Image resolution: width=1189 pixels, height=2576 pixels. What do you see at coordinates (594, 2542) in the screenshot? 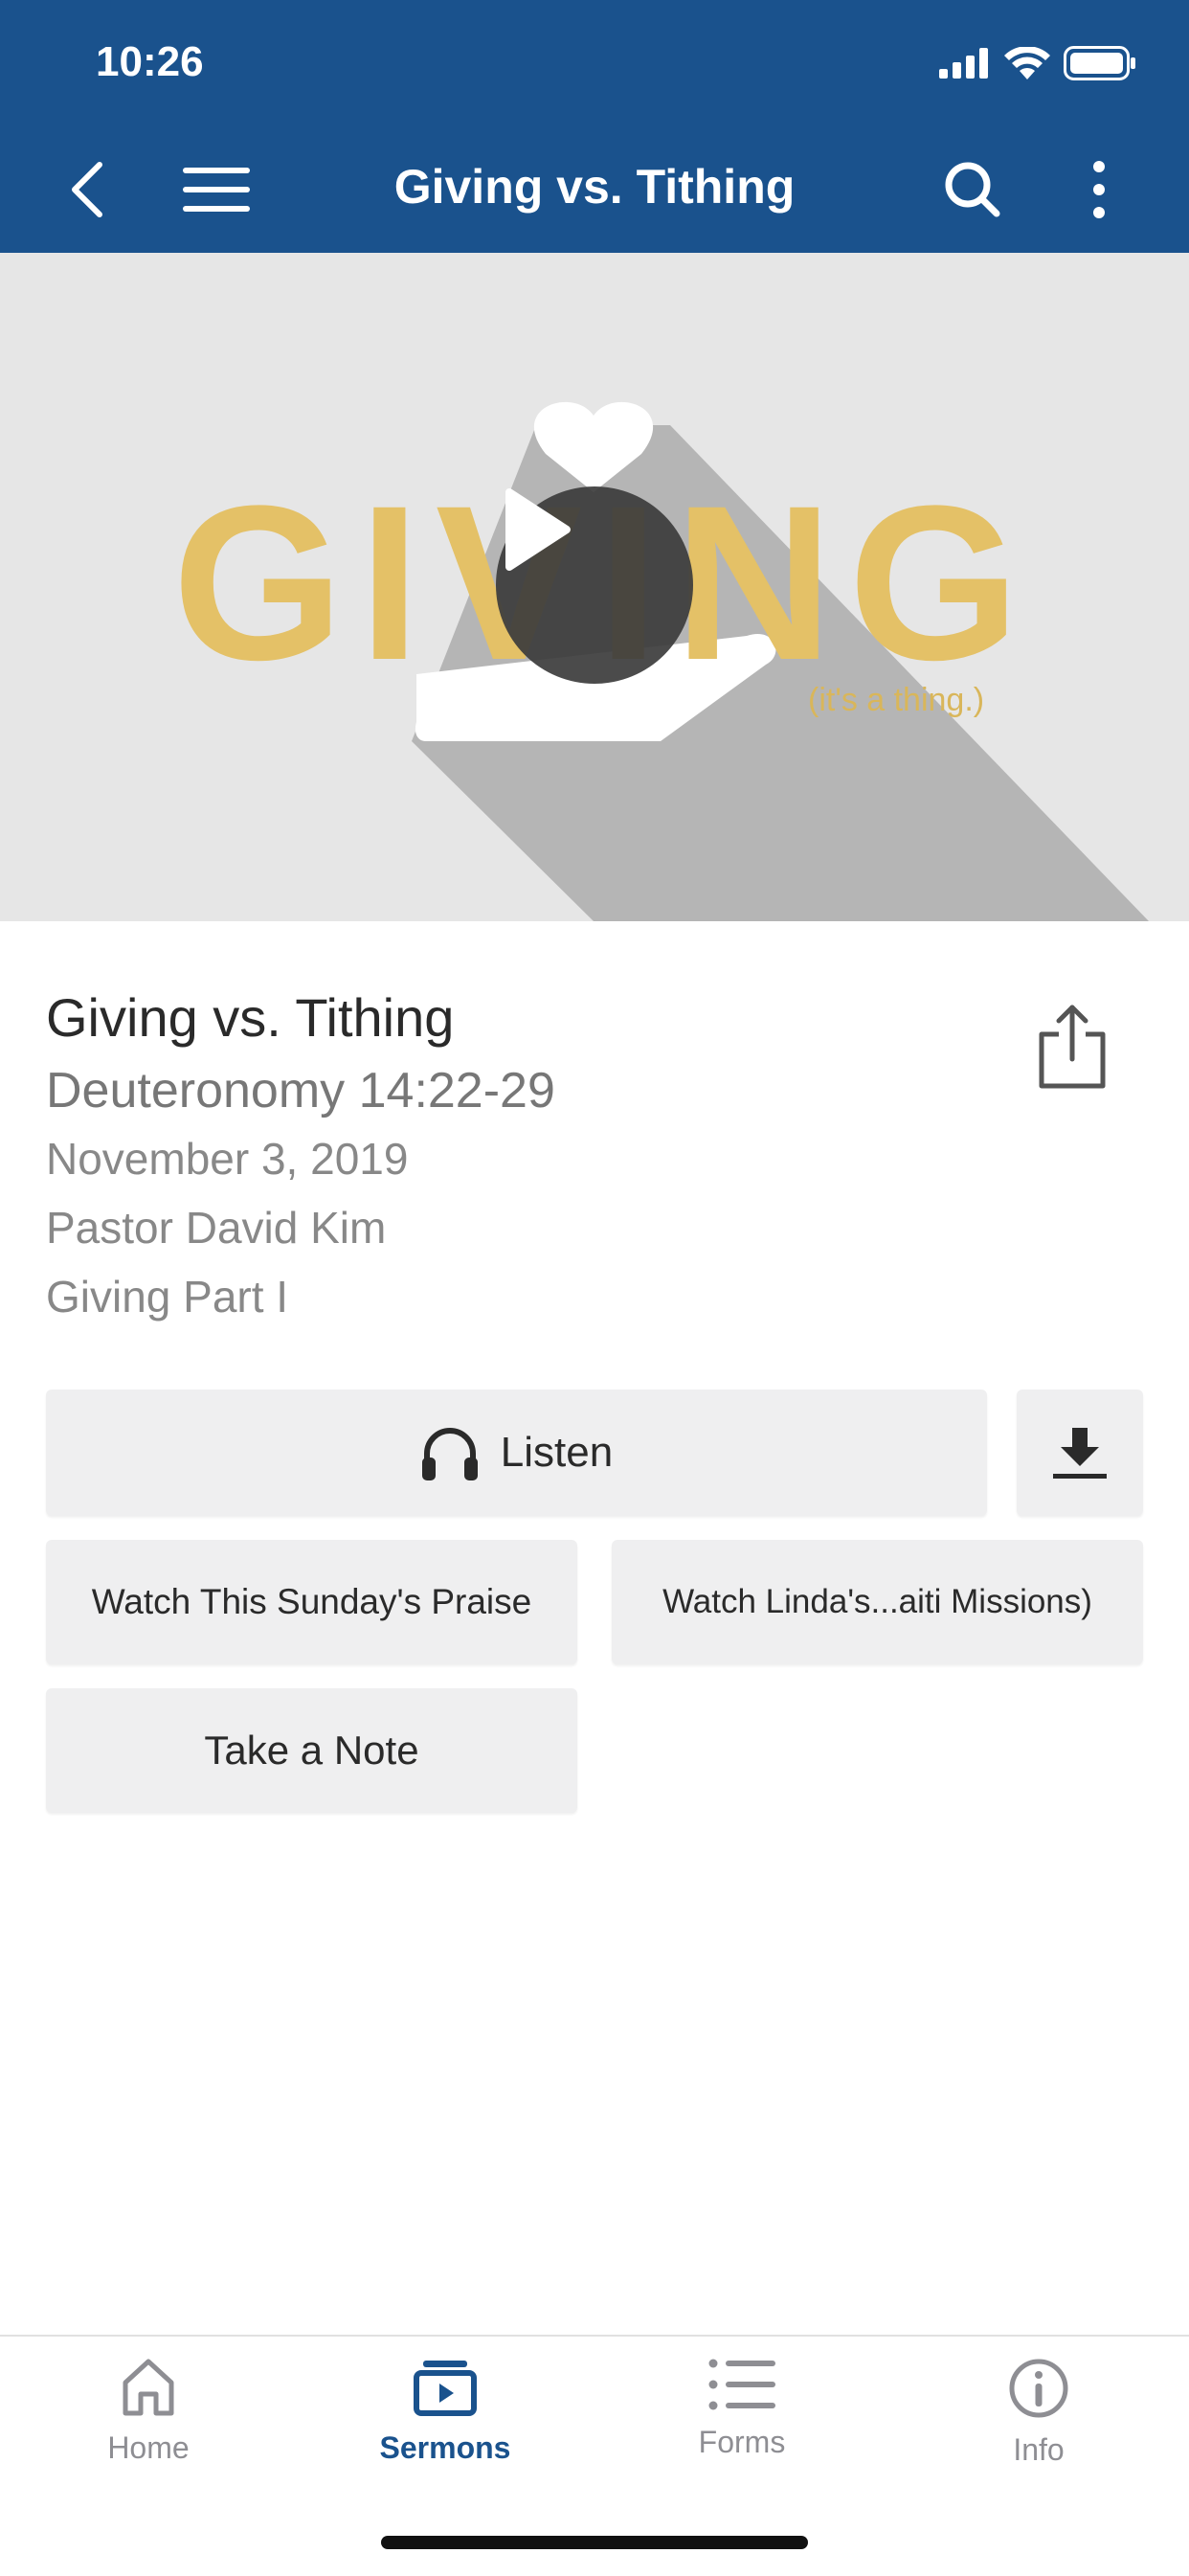
I see `home-indicator` at bounding box center [594, 2542].